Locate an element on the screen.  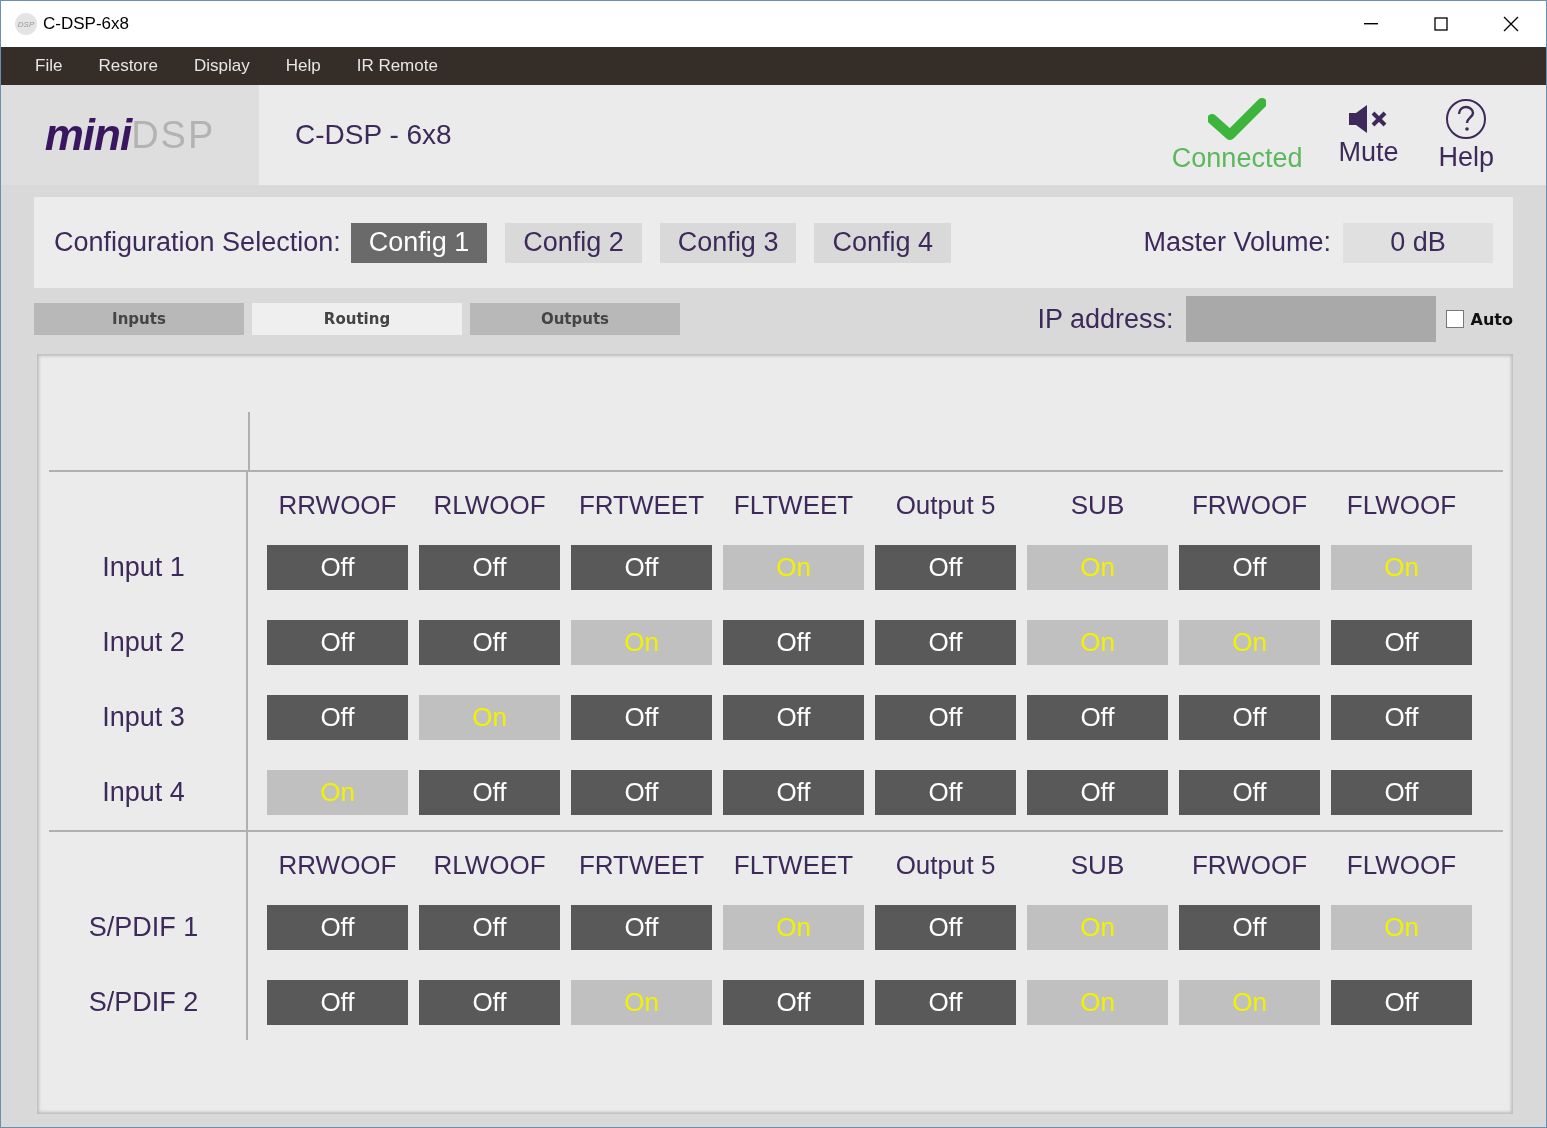
auto-checkbox is located at coordinates (1454, 319).